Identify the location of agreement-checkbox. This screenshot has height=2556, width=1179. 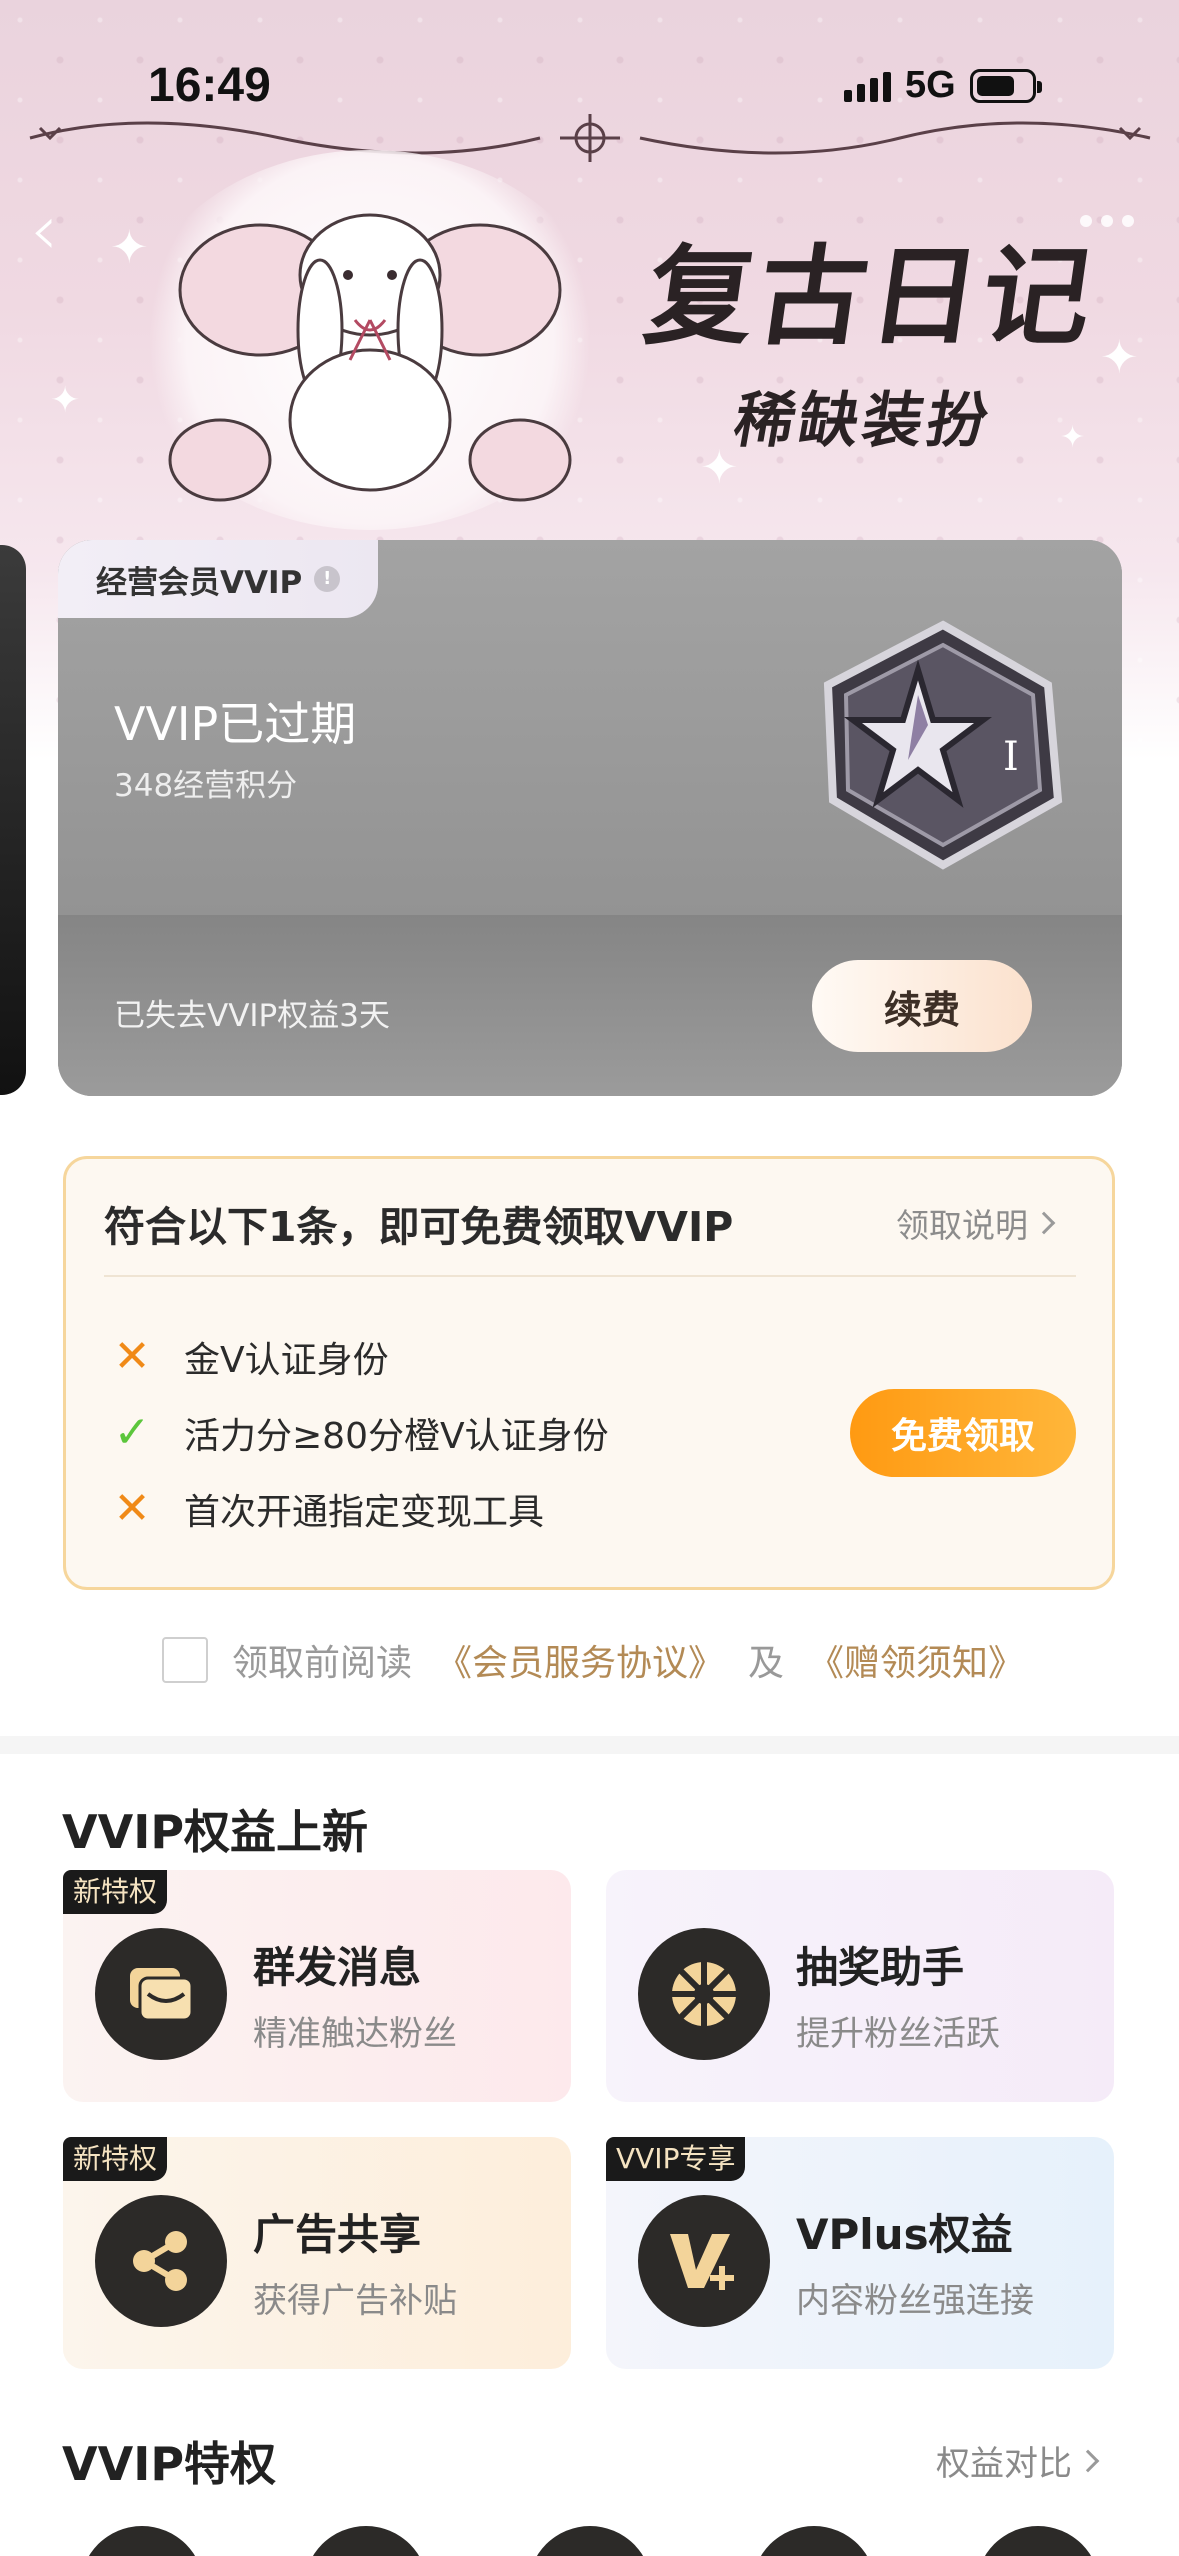
(185, 1660).